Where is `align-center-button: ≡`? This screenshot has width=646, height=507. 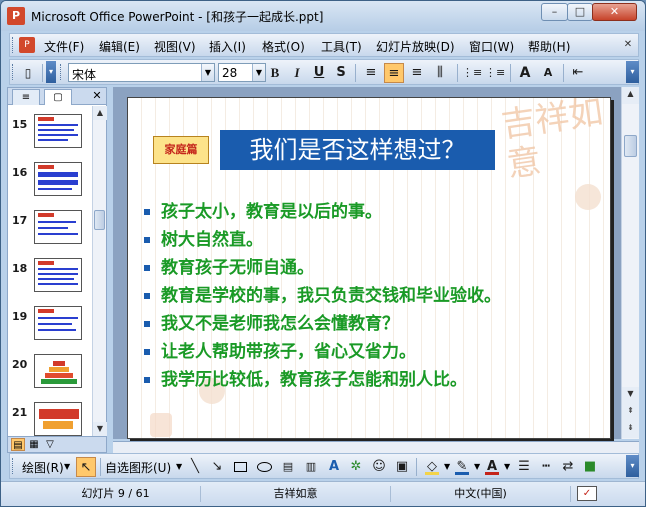 align-center-button: ≡ is located at coordinates (394, 73).